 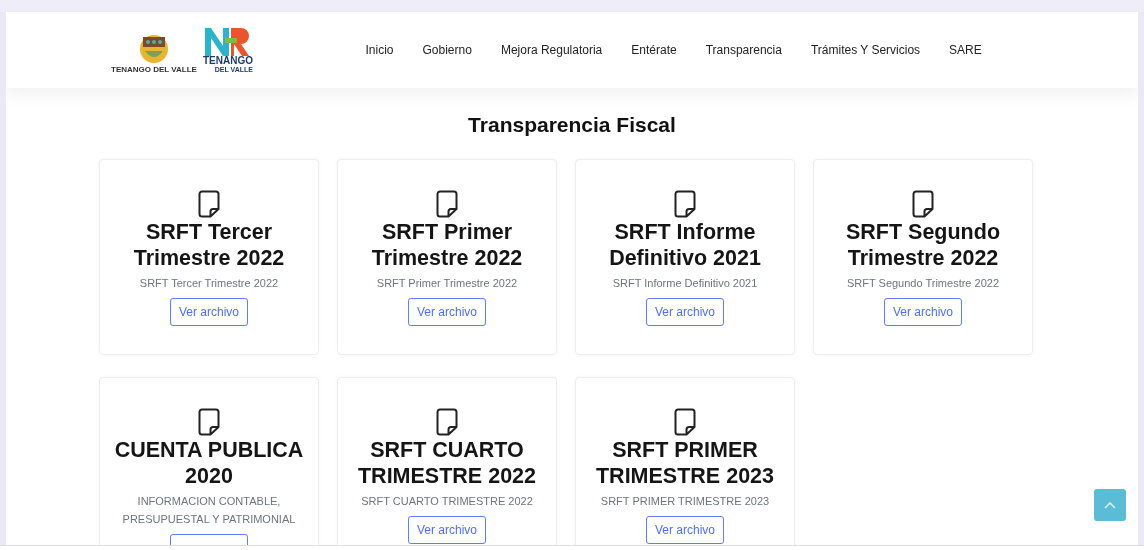 What do you see at coordinates (379, 50) in the screenshot?
I see `nav-link: Inicio` at bounding box center [379, 50].